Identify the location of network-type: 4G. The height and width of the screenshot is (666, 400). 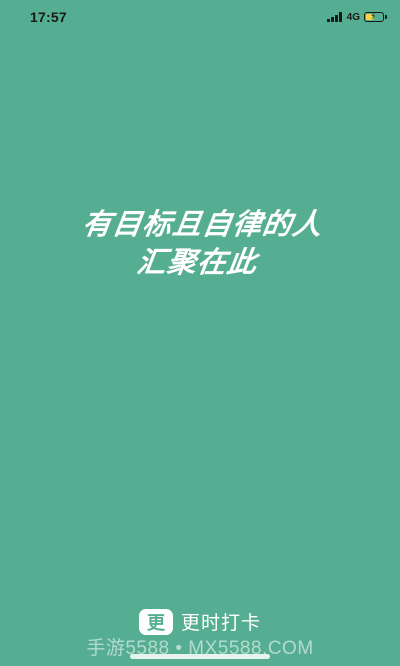
(353, 17).